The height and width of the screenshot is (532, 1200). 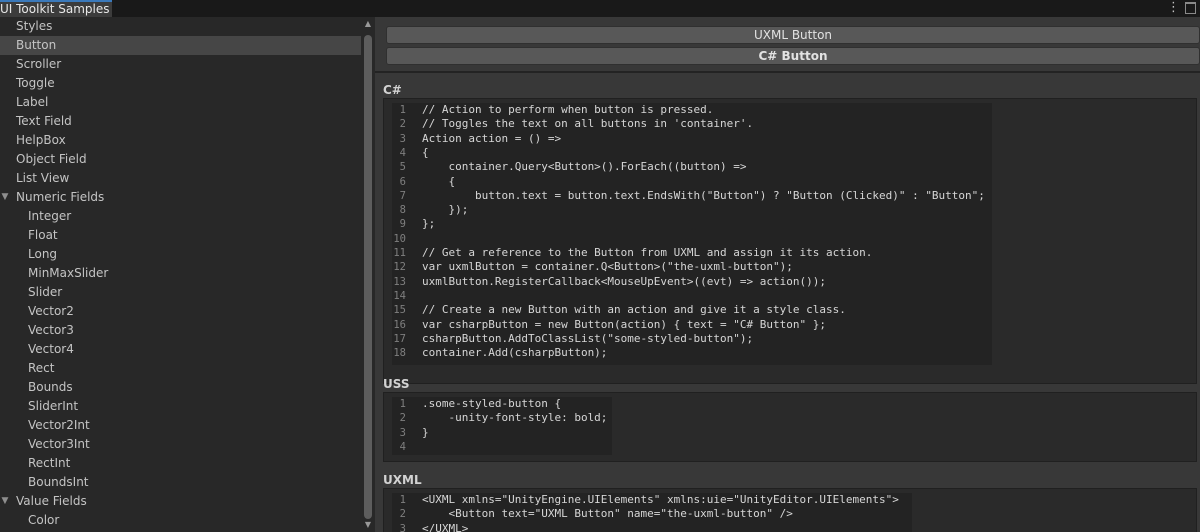 What do you see at coordinates (41, 140) in the screenshot?
I see `sidebar-item-label: HelpBox` at bounding box center [41, 140].